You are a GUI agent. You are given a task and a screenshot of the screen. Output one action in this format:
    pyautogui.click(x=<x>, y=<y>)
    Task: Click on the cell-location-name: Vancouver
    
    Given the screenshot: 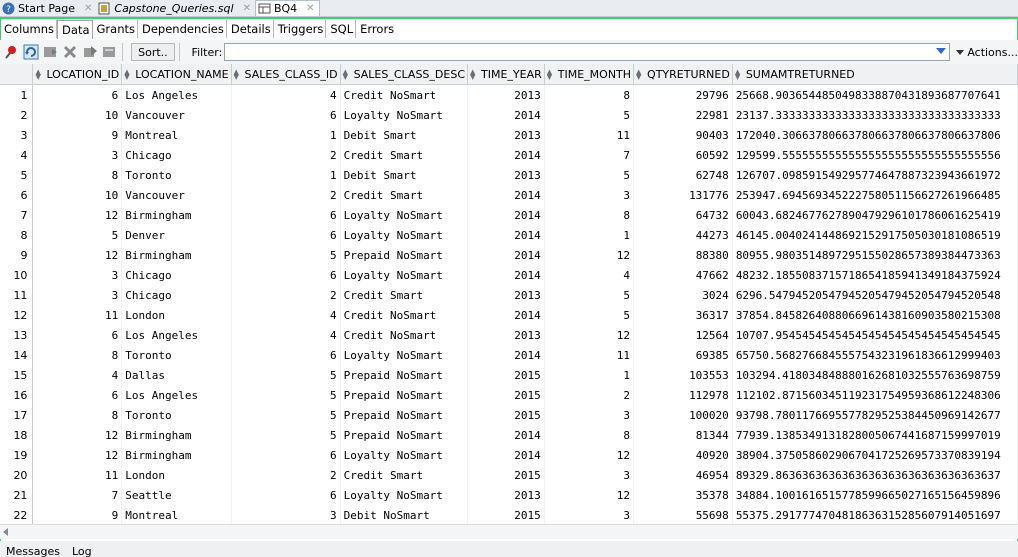 What is the action you would take?
    pyautogui.click(x=176, y=195)
    